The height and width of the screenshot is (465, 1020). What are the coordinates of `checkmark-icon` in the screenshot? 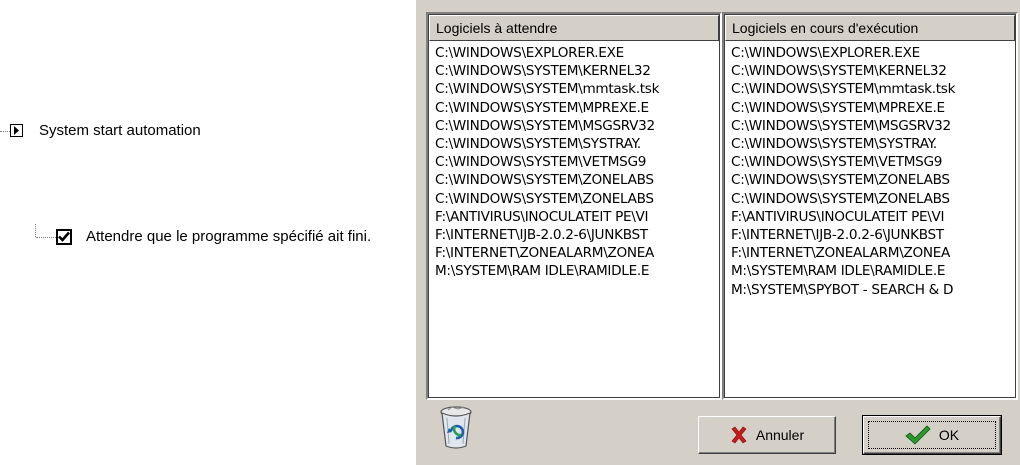 It's located at (64, 236).